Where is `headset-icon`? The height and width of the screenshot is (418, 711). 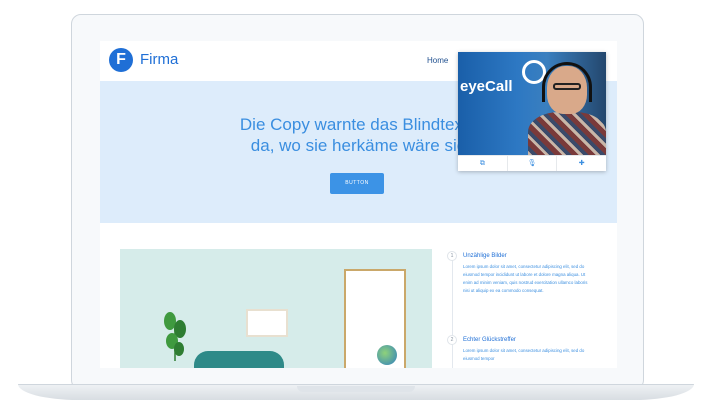 headset-icon is located at coordinates (567, 82).